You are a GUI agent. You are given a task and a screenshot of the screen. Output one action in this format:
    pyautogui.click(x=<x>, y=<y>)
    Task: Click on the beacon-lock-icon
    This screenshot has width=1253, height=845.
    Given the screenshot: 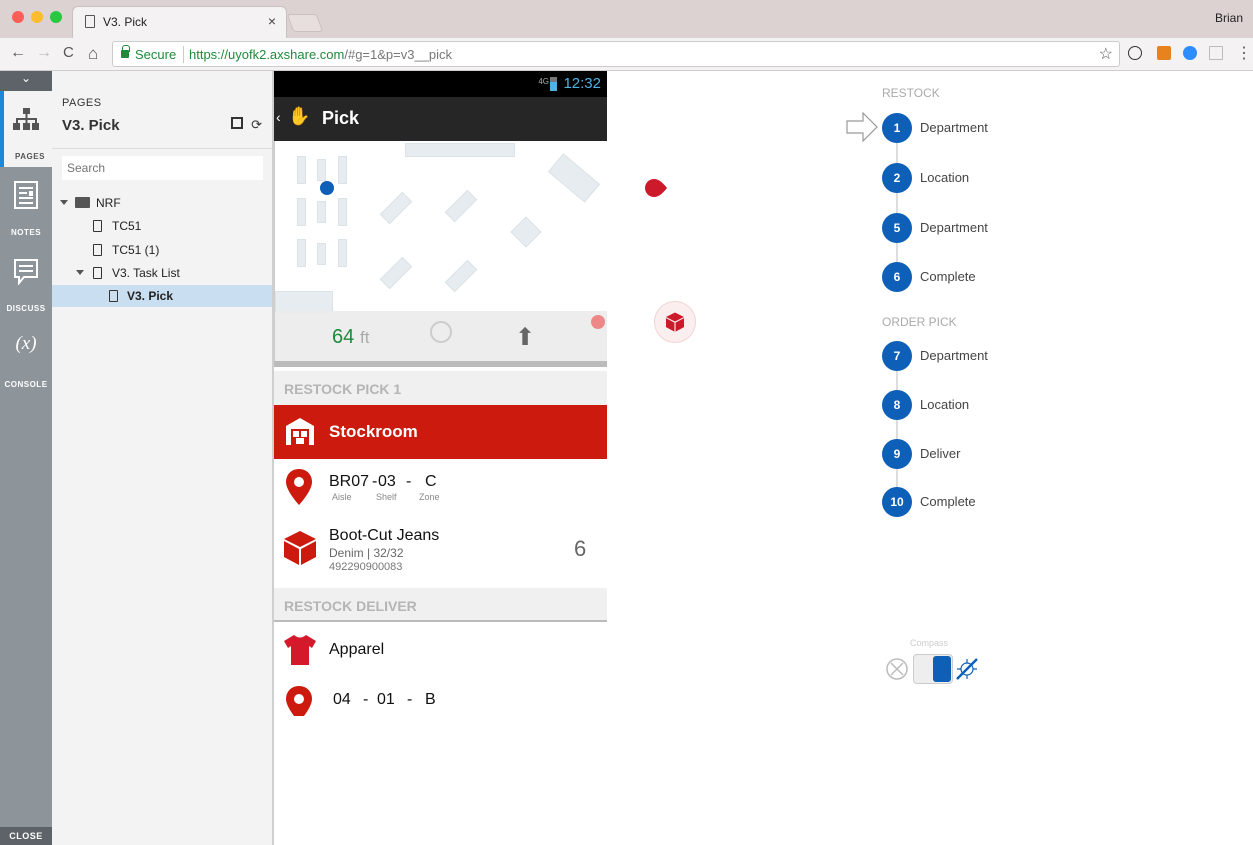 What is the action you would take?
    pyautogui.click(x=441, y=332)
    